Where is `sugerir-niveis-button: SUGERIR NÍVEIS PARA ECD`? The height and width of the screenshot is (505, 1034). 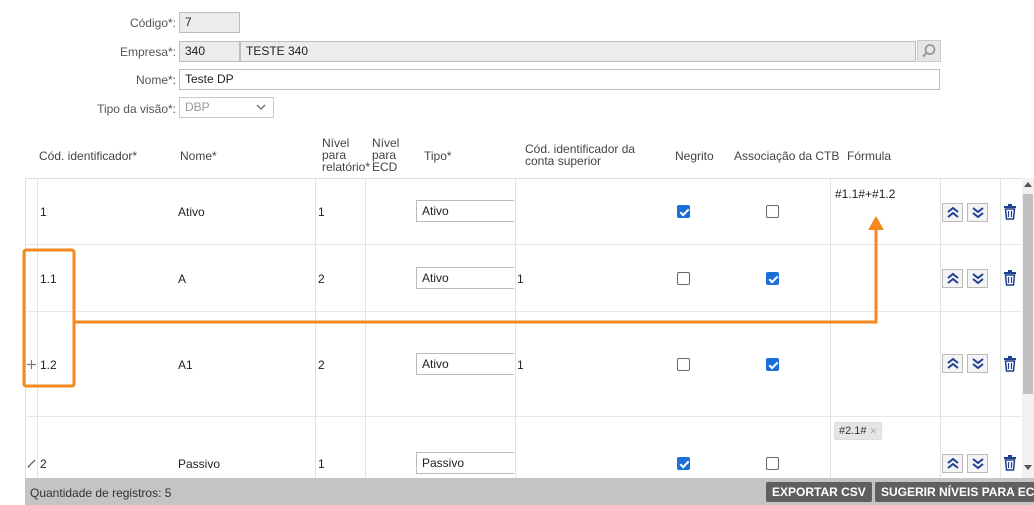
sugerir-niveis-button: SUGERIR NÍVEIS PARA ECD is located at coordinates (954, 492).